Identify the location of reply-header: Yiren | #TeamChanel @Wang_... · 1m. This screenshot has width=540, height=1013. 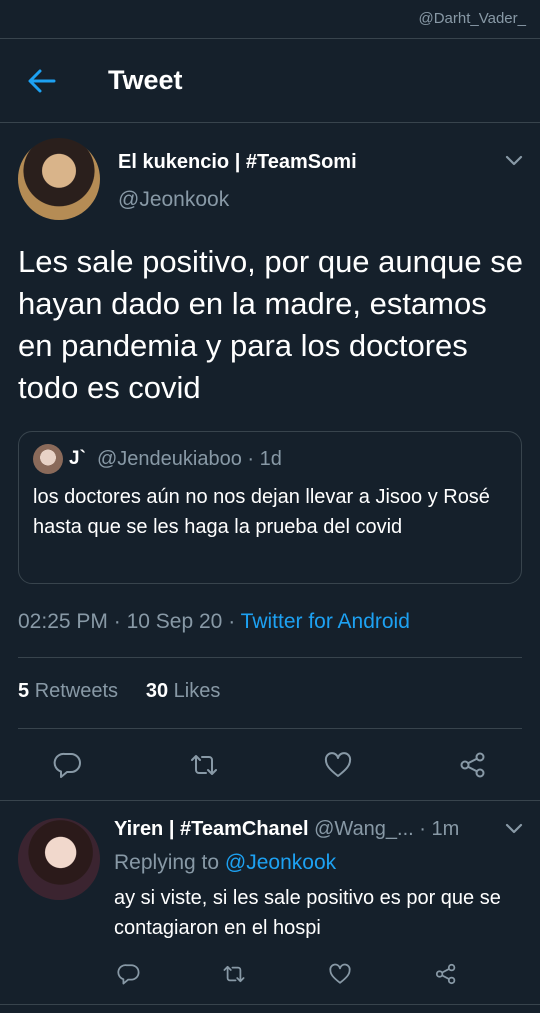
(304, 829).